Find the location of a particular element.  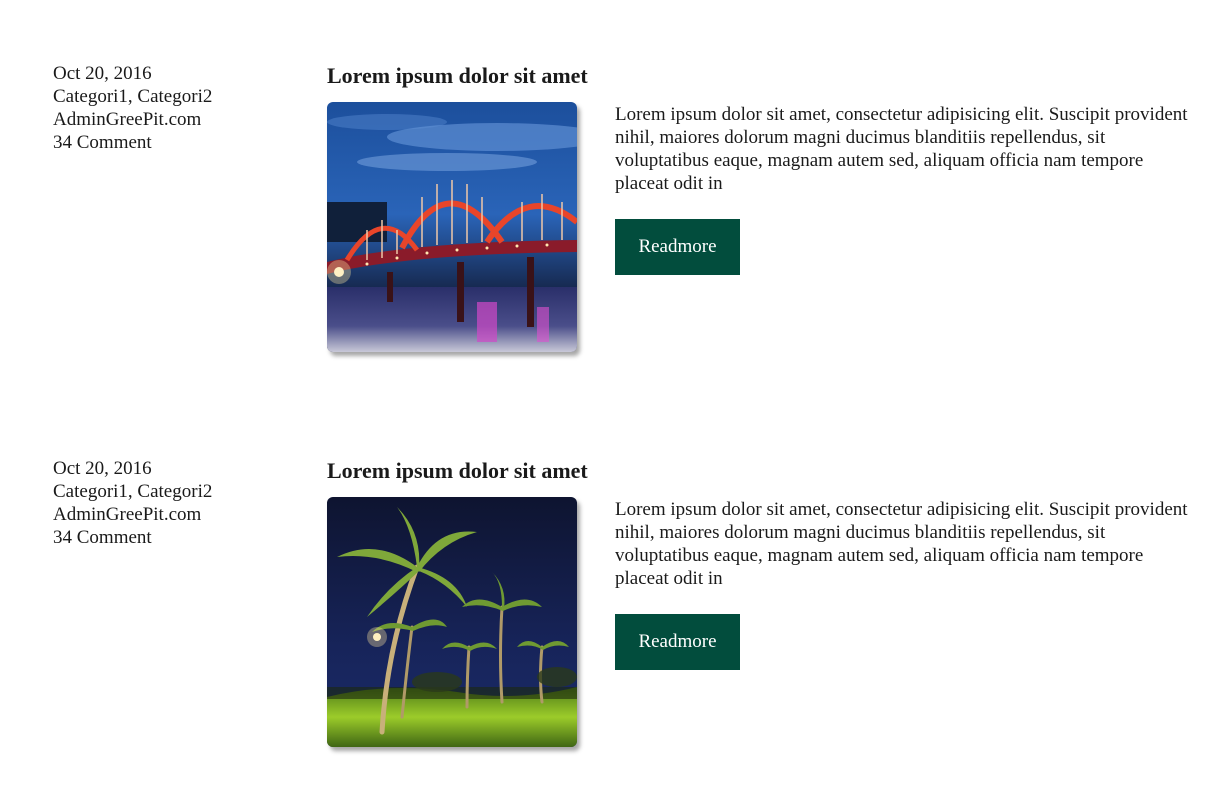

post-image-bridge is located at coordinates (452, 227).